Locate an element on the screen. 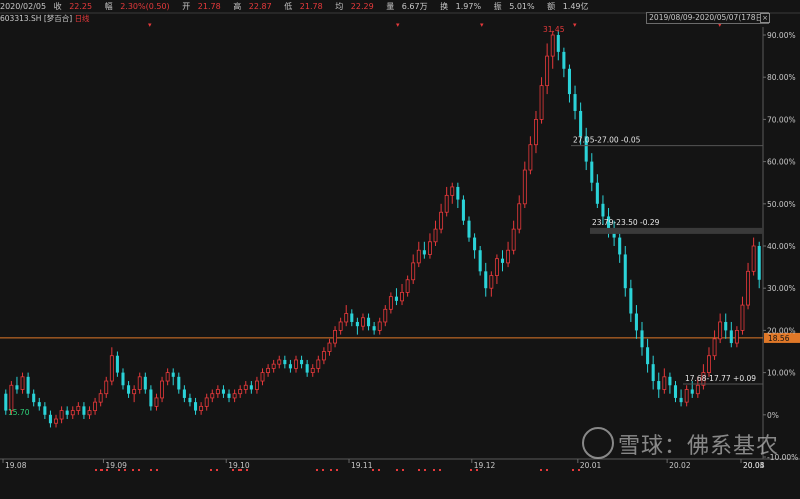 The image size is (800, 499). annotation-label: 15.70 is located at coordinates (19, 412).